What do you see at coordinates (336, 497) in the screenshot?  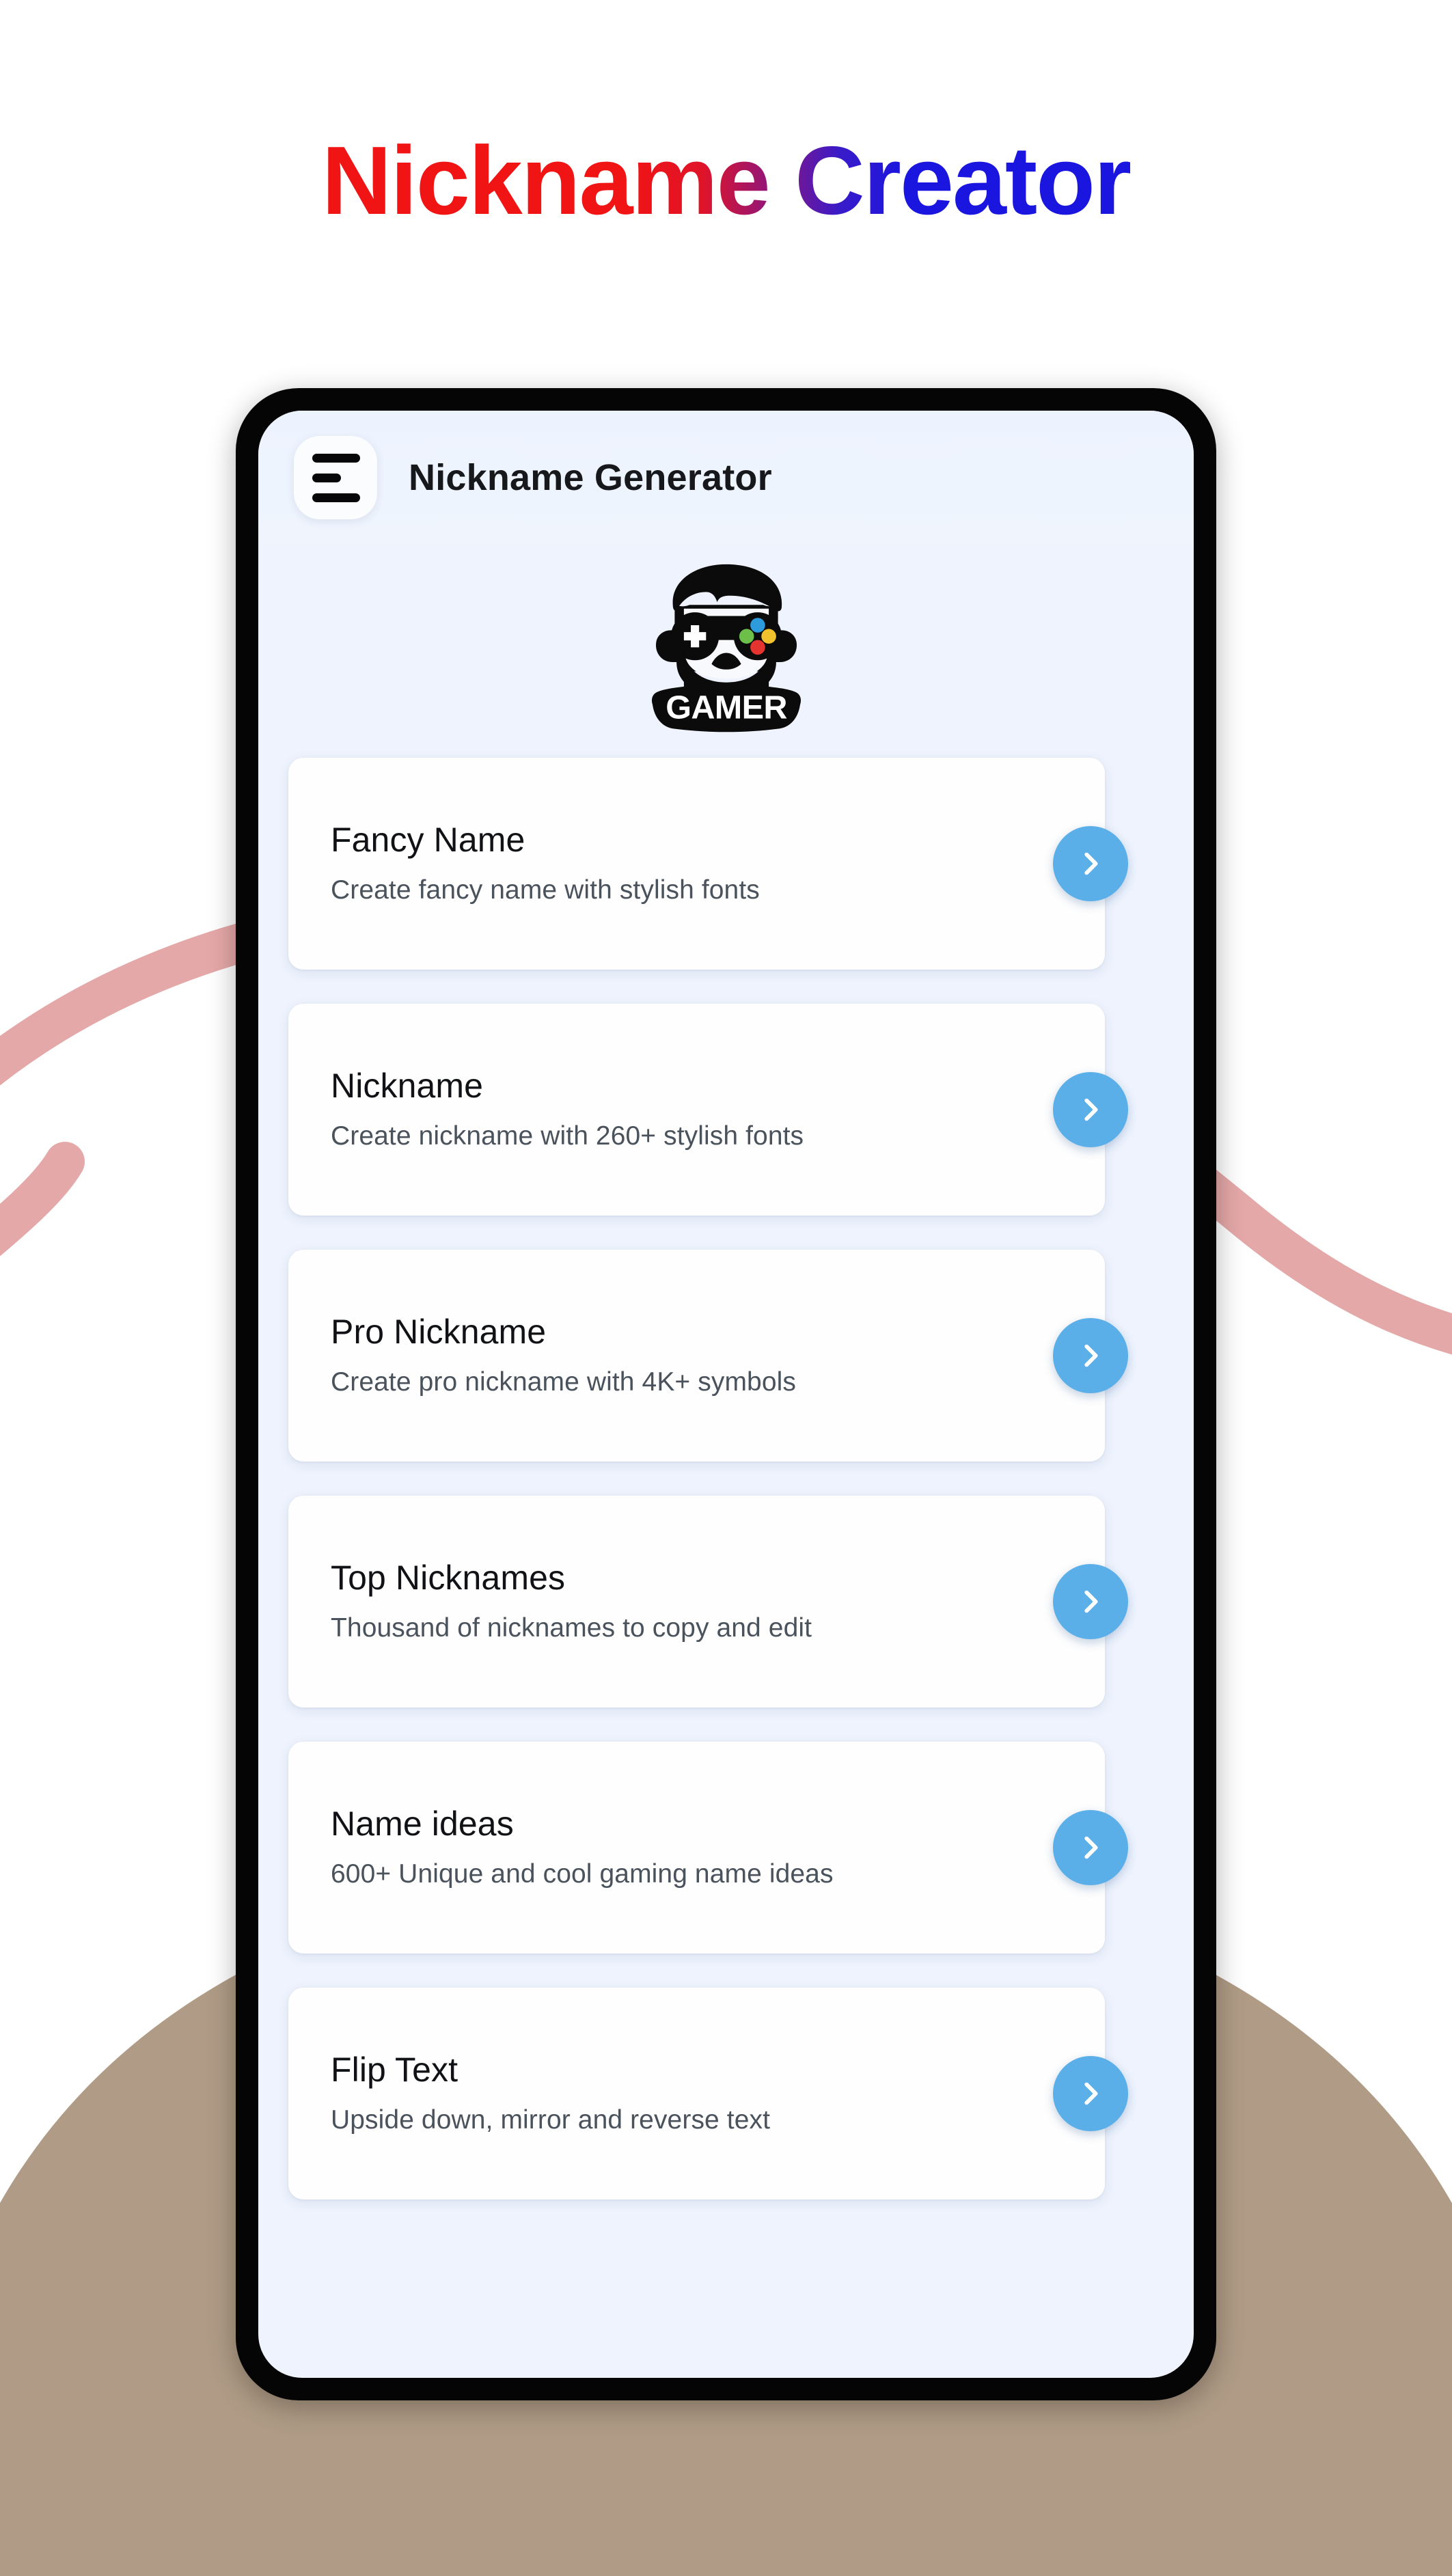 I see `menu-bar-bottom` at bounding box center [336, 497].